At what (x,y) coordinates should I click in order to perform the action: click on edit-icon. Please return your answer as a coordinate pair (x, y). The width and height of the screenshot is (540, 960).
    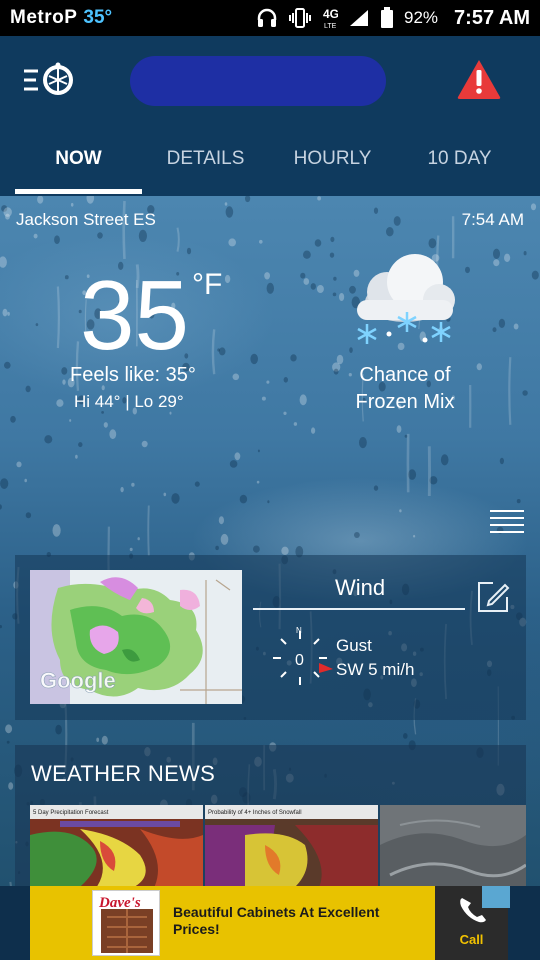
    Looking at the image, I should click on (494, 597).